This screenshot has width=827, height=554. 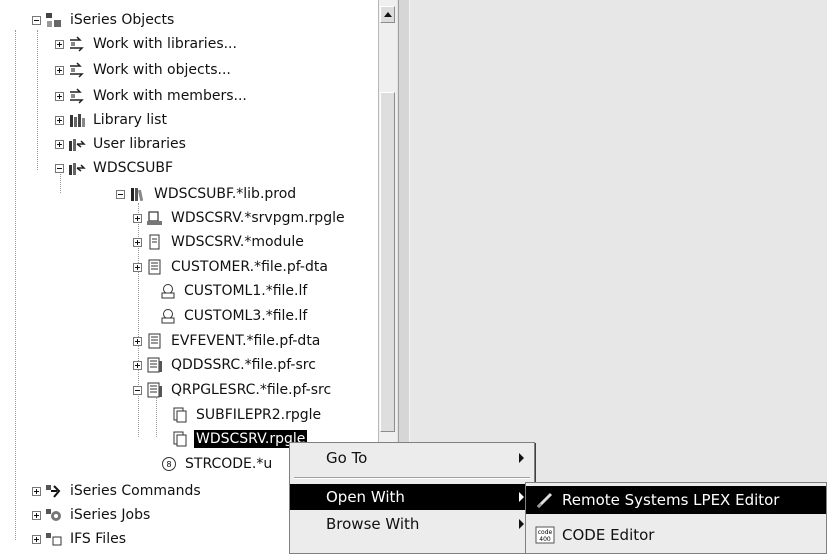 I want to click on menu-item-label: CODE Editor, so click(x=608, y=535).